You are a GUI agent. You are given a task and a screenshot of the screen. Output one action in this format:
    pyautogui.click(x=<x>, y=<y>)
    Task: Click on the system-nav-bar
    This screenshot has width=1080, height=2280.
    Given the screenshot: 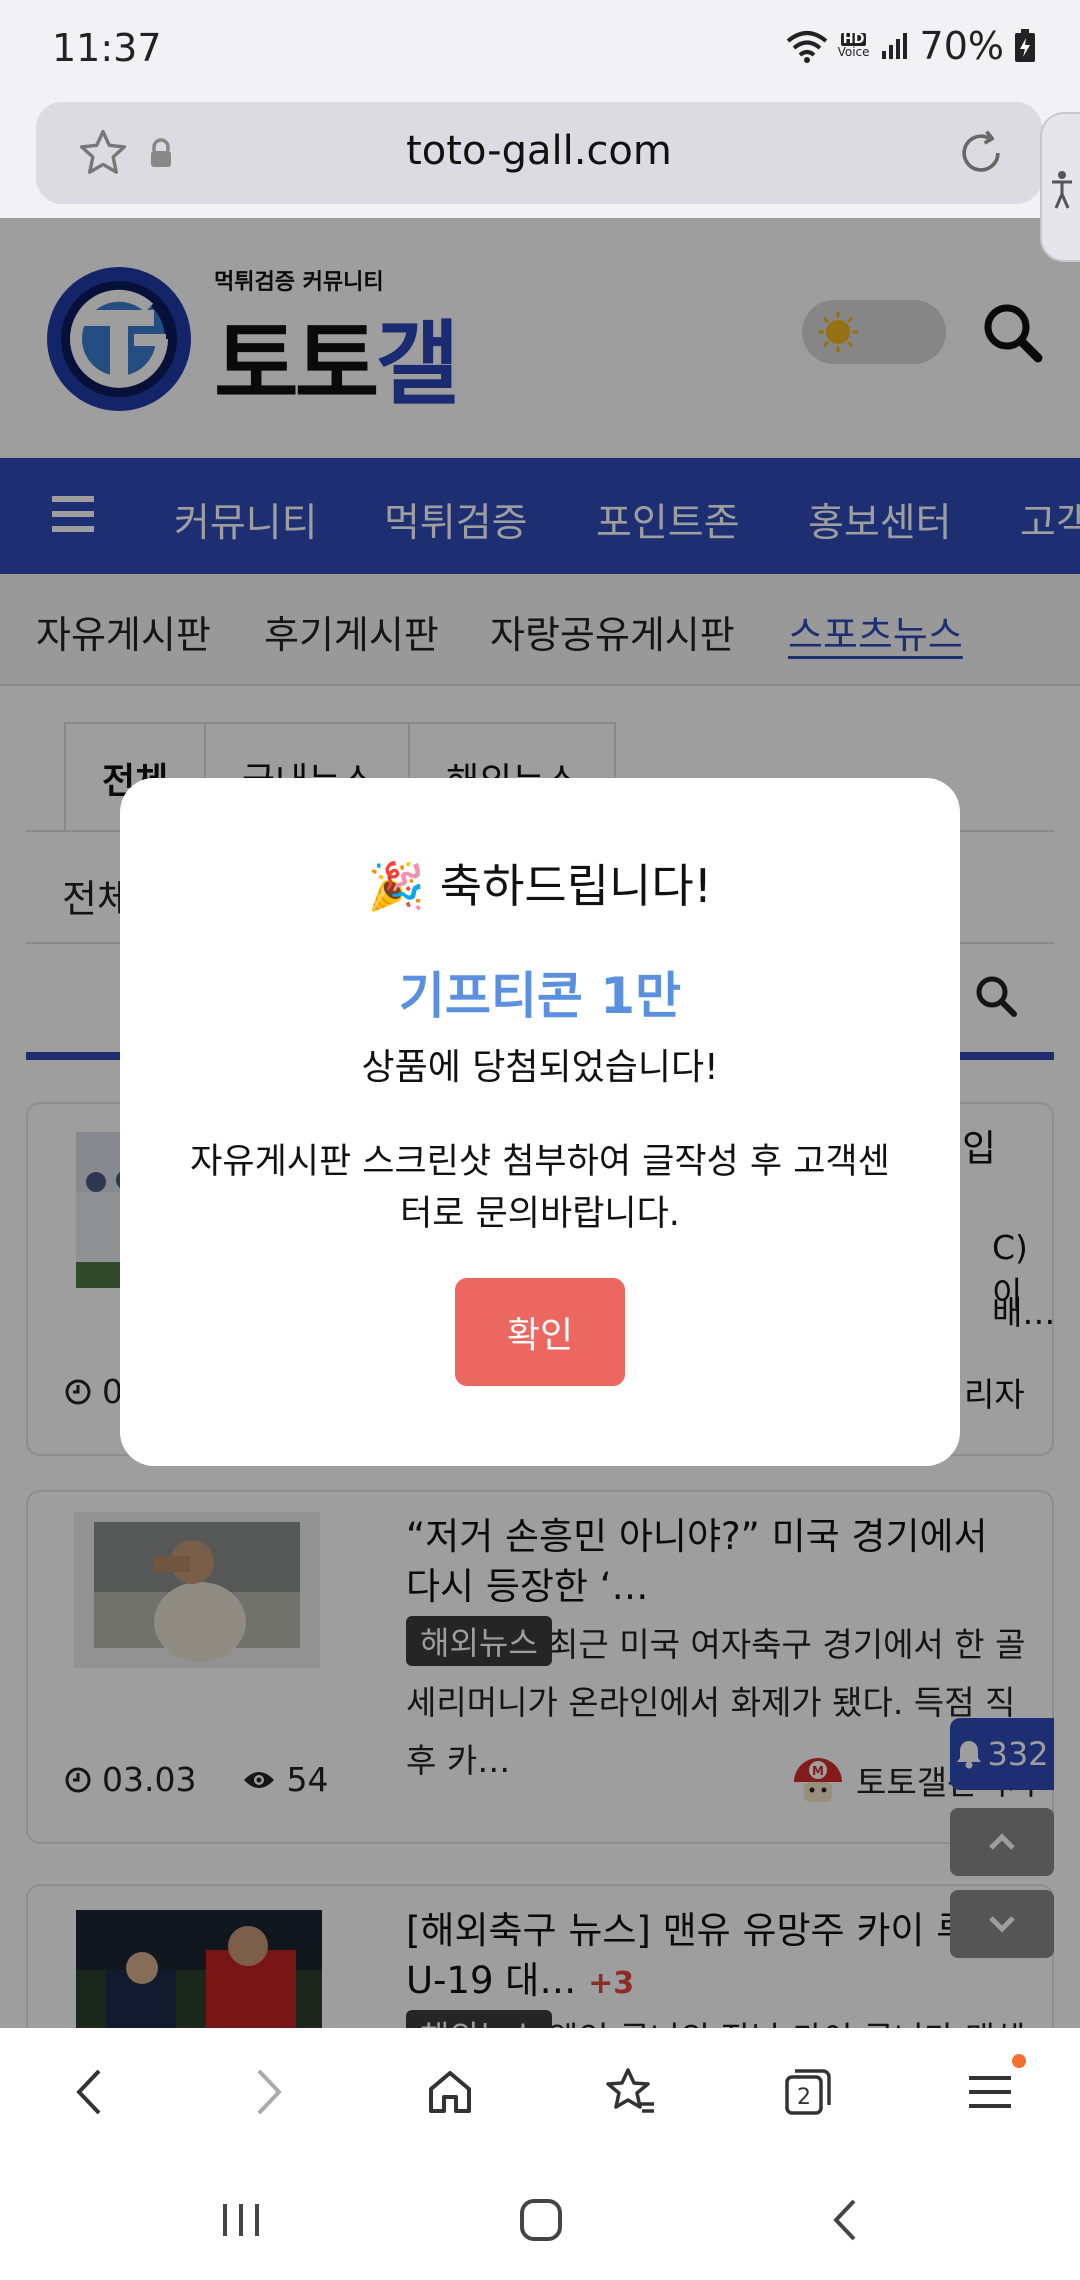 What is the action you would take?
    pyautogui.click(x=540, y=2217)
    